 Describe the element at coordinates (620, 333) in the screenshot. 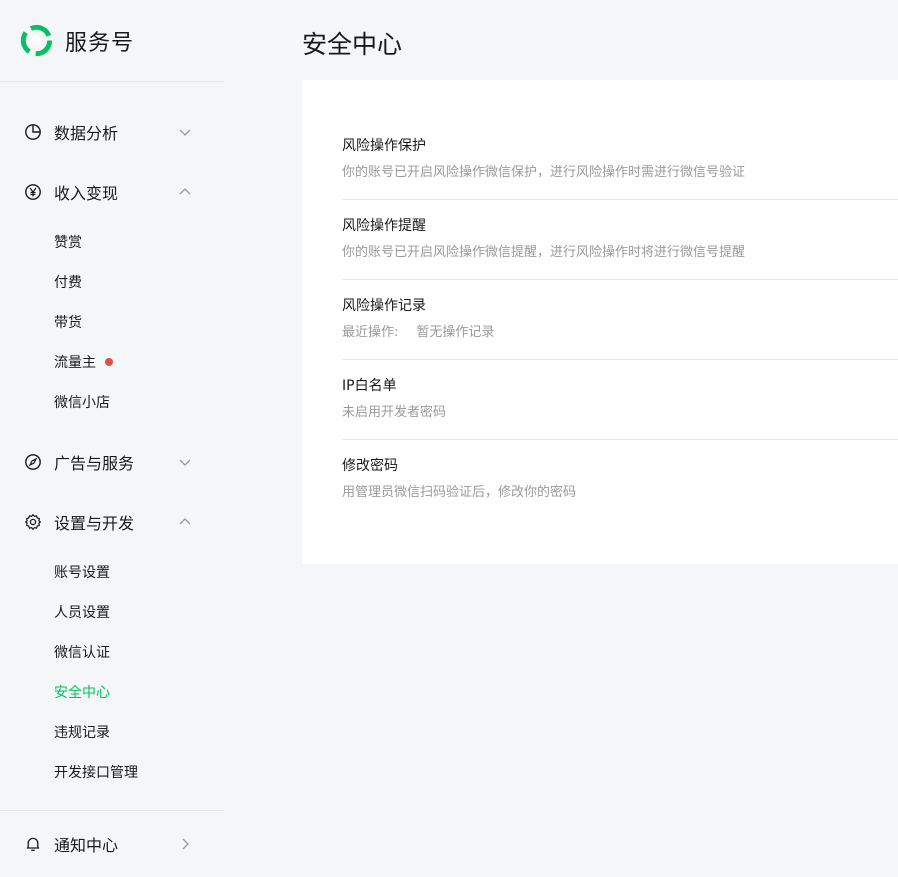

I see `setting-row-desc: 最近操作: 暂无操作记录` at that location.